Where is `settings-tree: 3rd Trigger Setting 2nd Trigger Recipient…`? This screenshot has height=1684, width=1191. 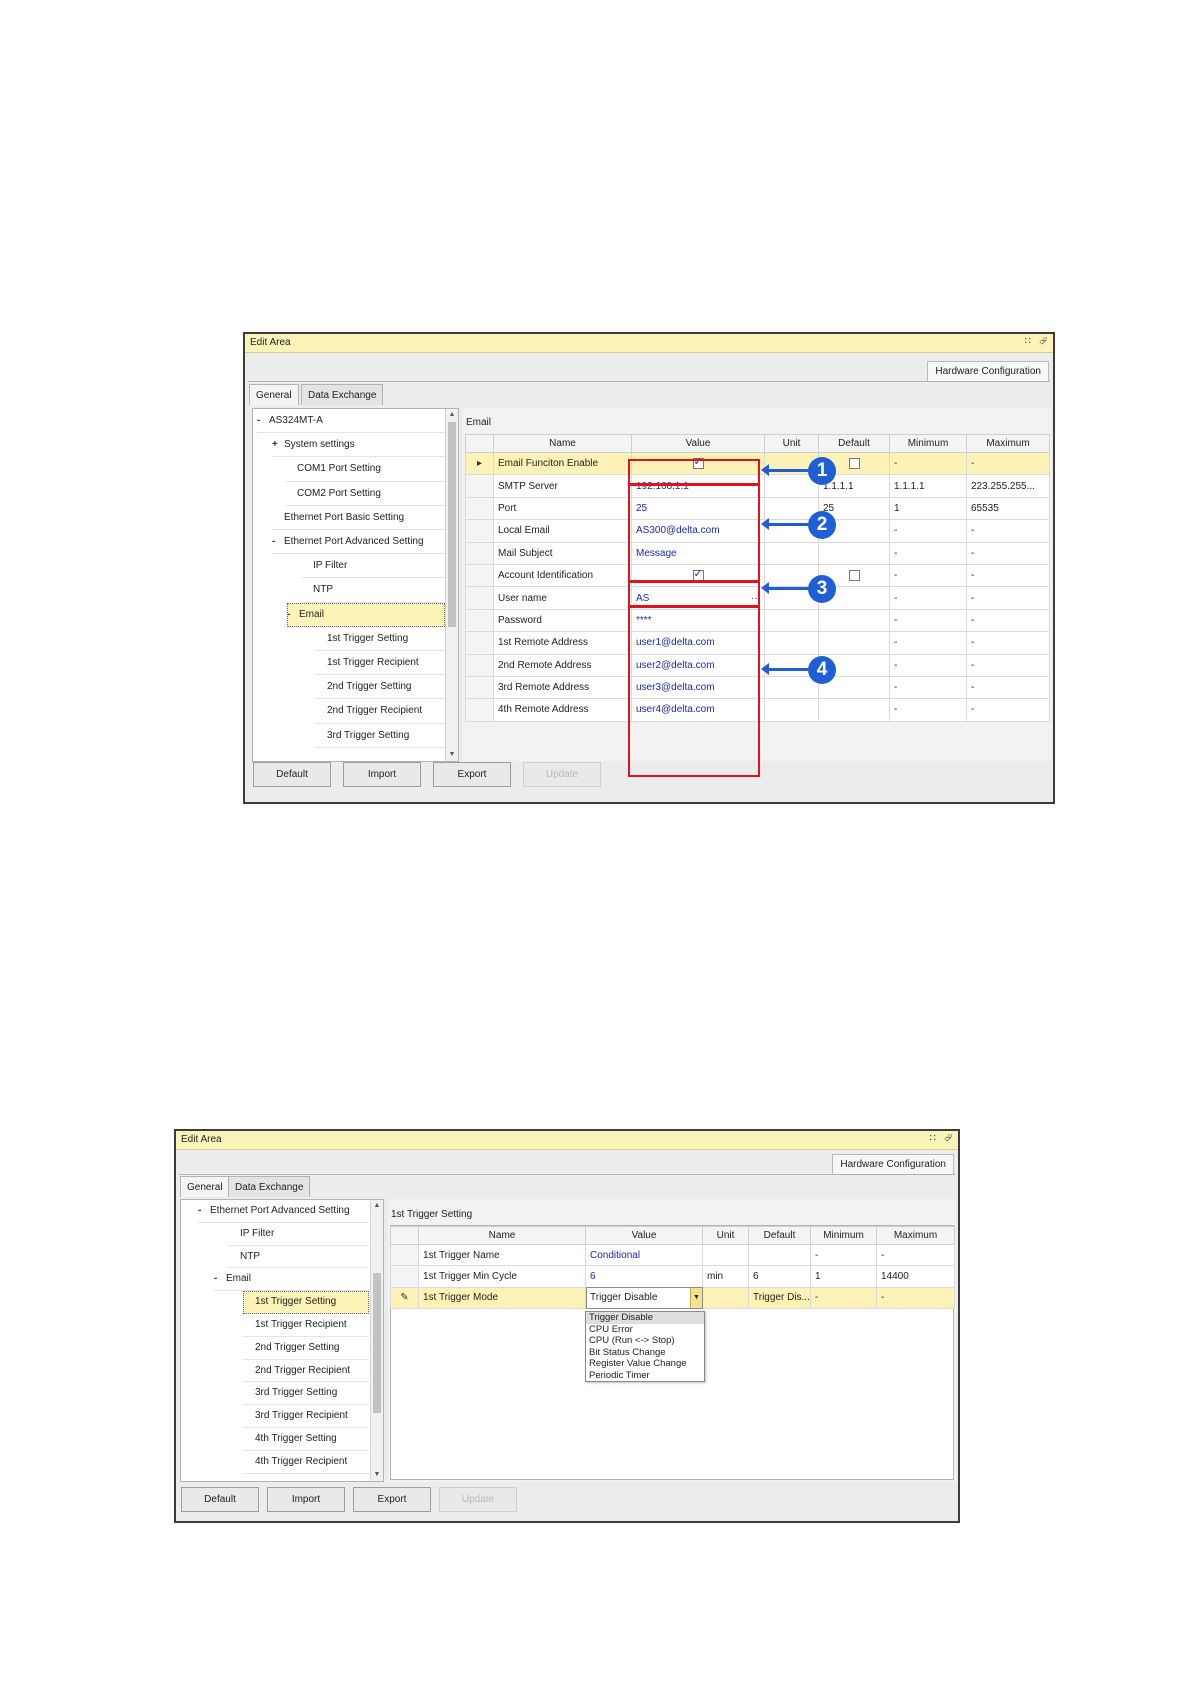 settings-tree: 3rd Trigger Setting 2nd Trigger Recipient… is located at coordinates (355, 585).